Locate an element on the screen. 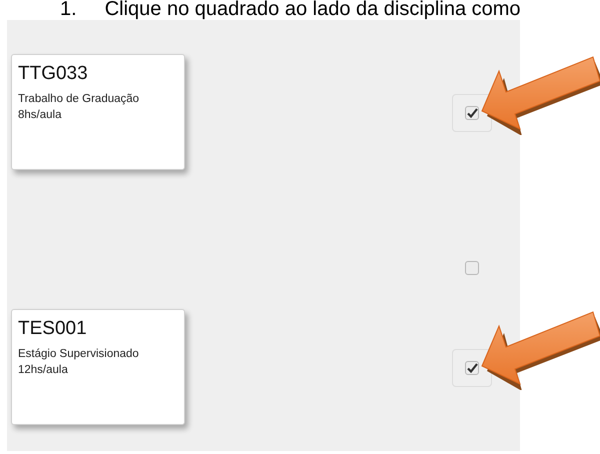 Image resolution: width=600 pixels, height=454 pixels. list-number: 1. is located at coordinates (68, 10).